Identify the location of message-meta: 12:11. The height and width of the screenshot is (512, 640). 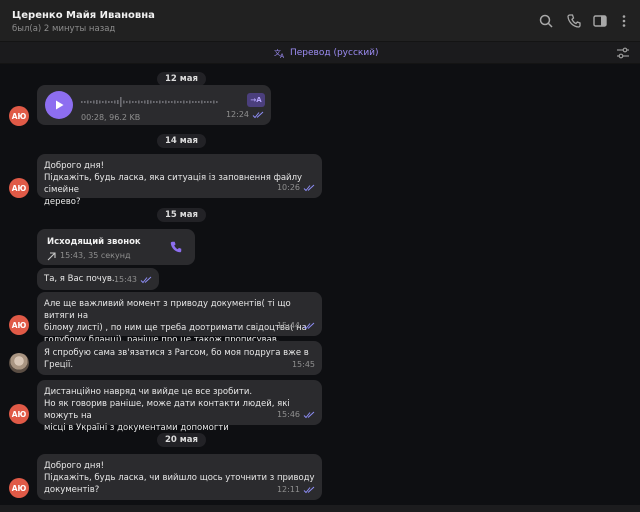
(296, 490).